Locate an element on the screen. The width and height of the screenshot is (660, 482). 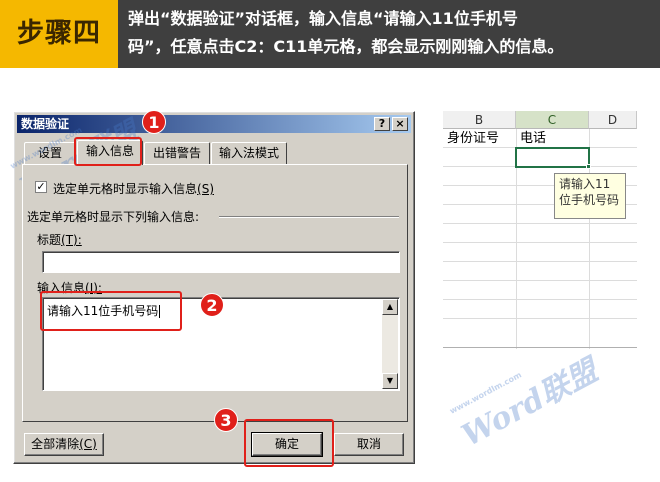
show-input-message-checkbox: ✓ is located at coordinates (41, 187).